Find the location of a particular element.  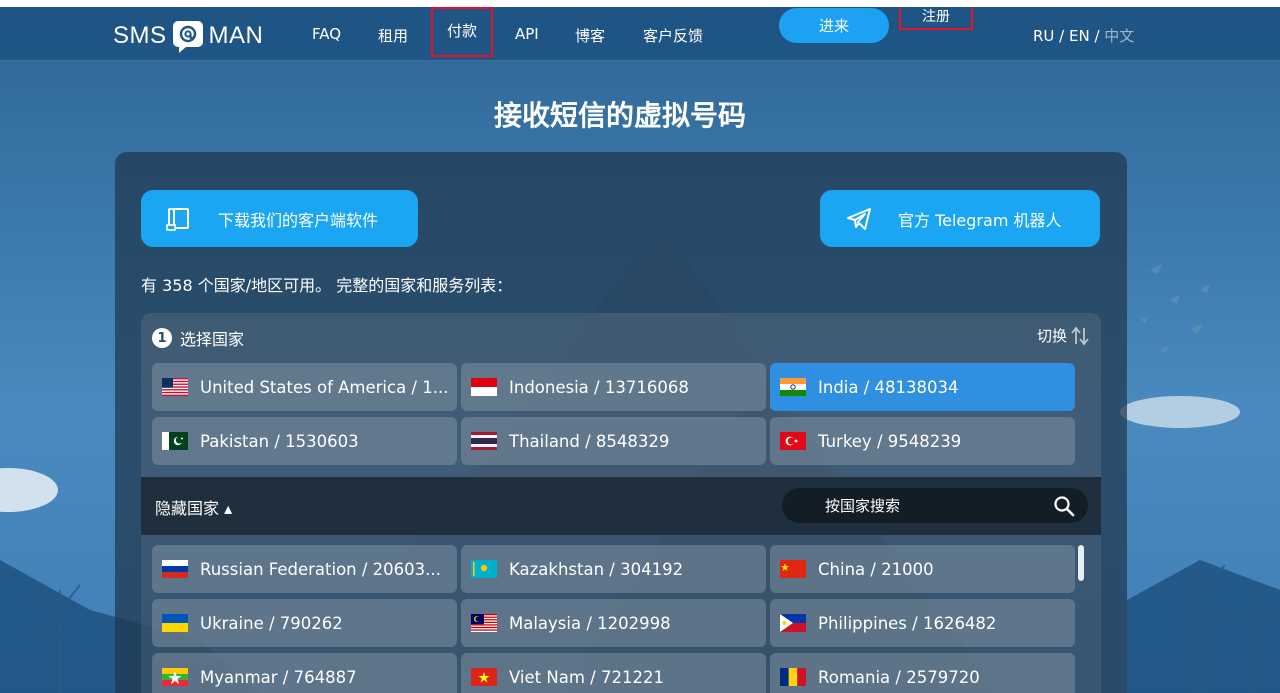

nav-faq: FAQ is located at coordinates (326, 34).